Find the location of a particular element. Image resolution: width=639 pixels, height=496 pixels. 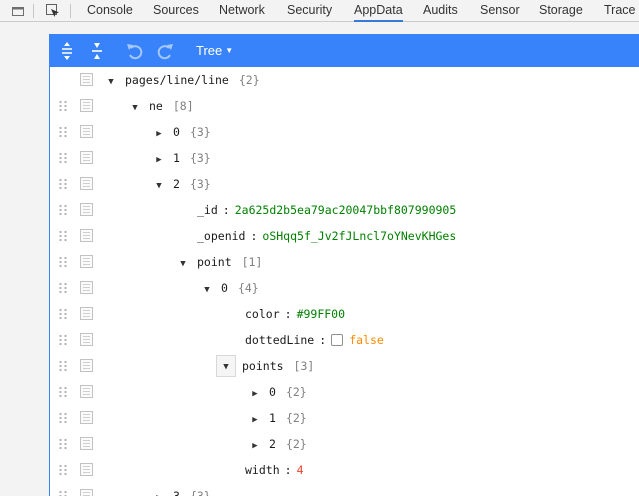

boolean-checkbox is located at coordinates (337, 340).